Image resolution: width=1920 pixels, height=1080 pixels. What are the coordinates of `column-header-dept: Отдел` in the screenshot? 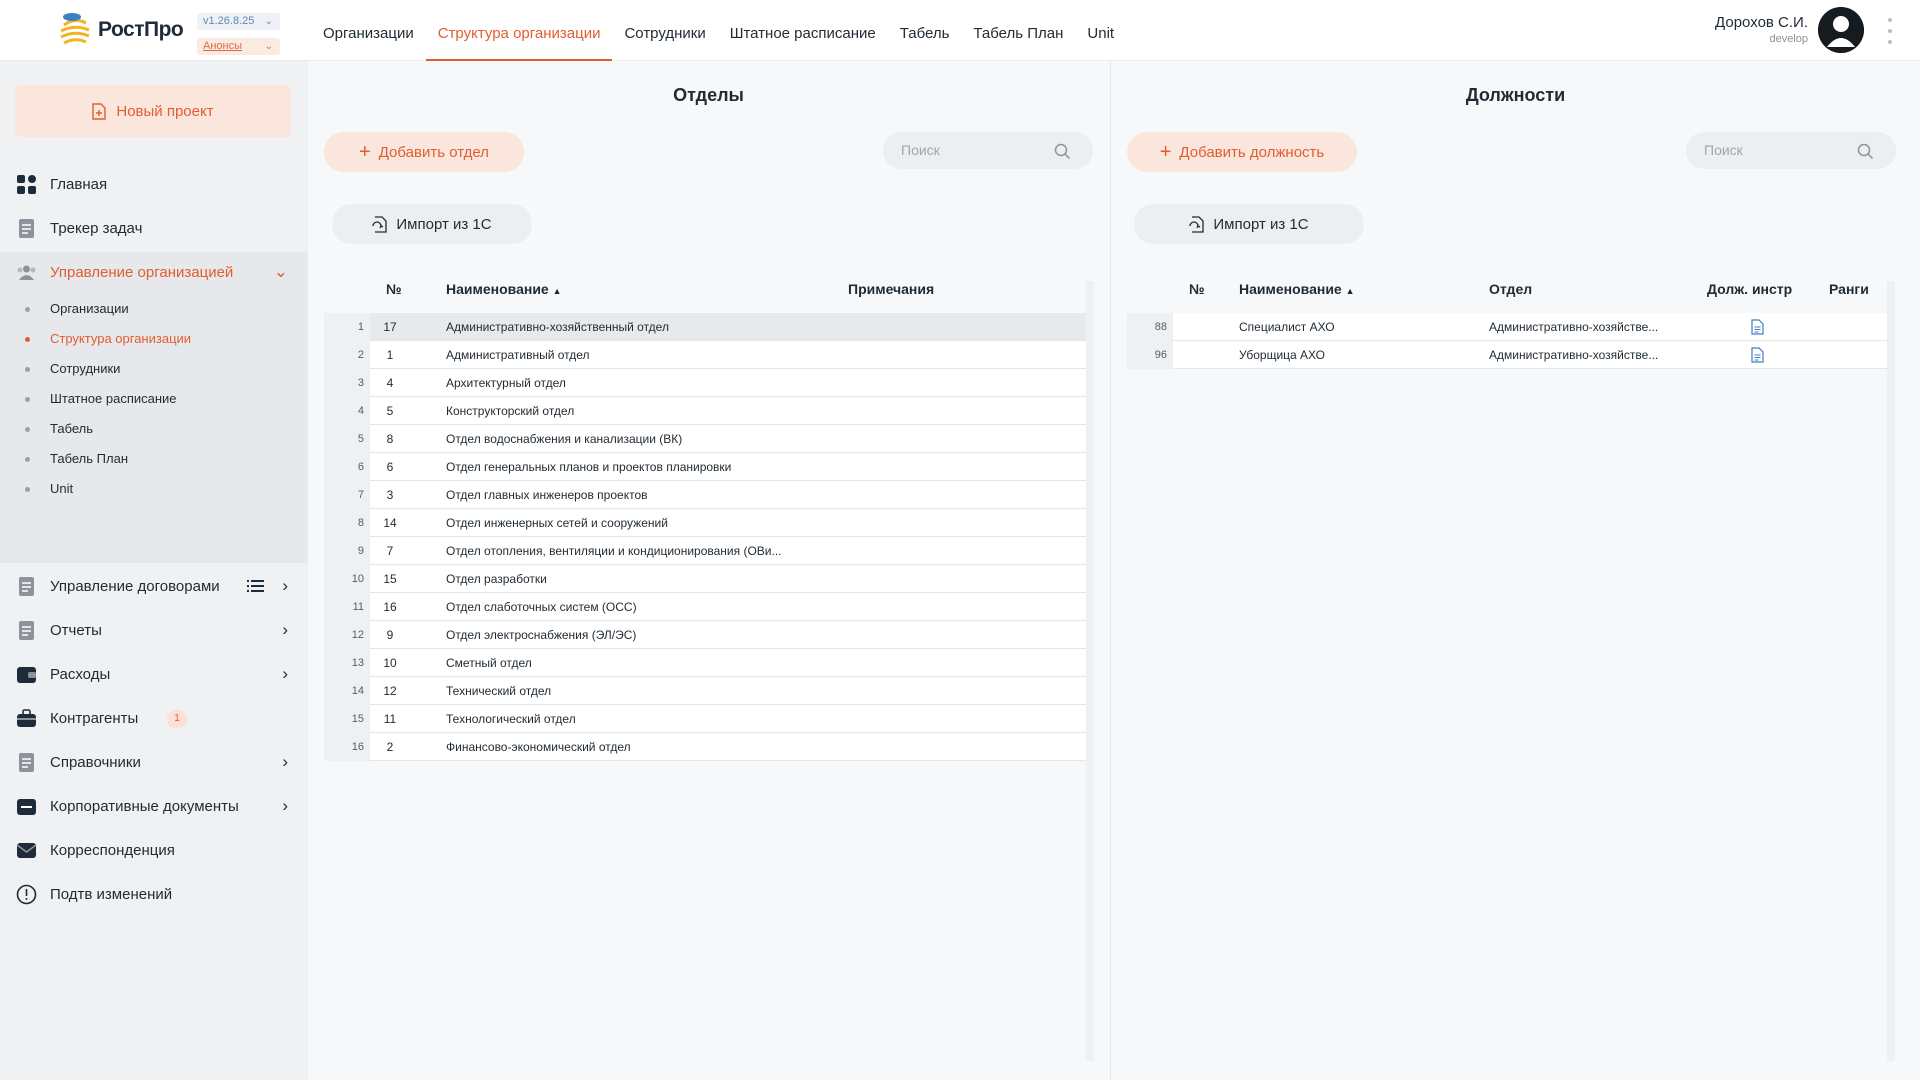 It's located at (1510, 289).